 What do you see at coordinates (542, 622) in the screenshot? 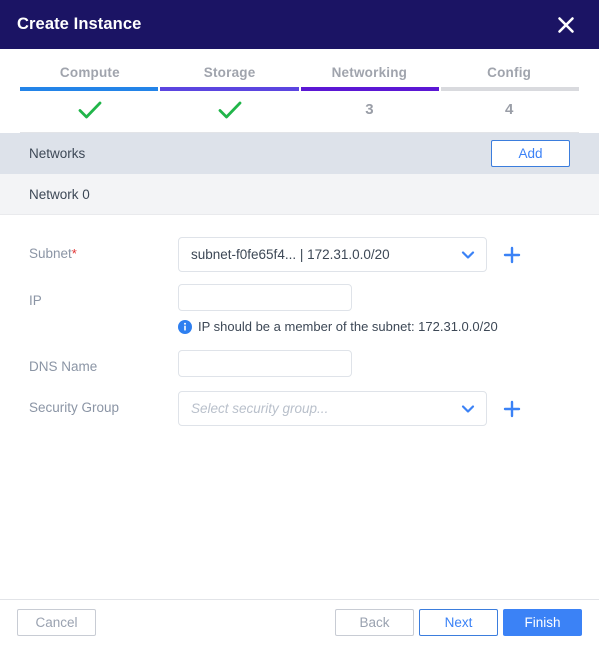
I see `finish-button: Finish` at bounding box center [542, 622].